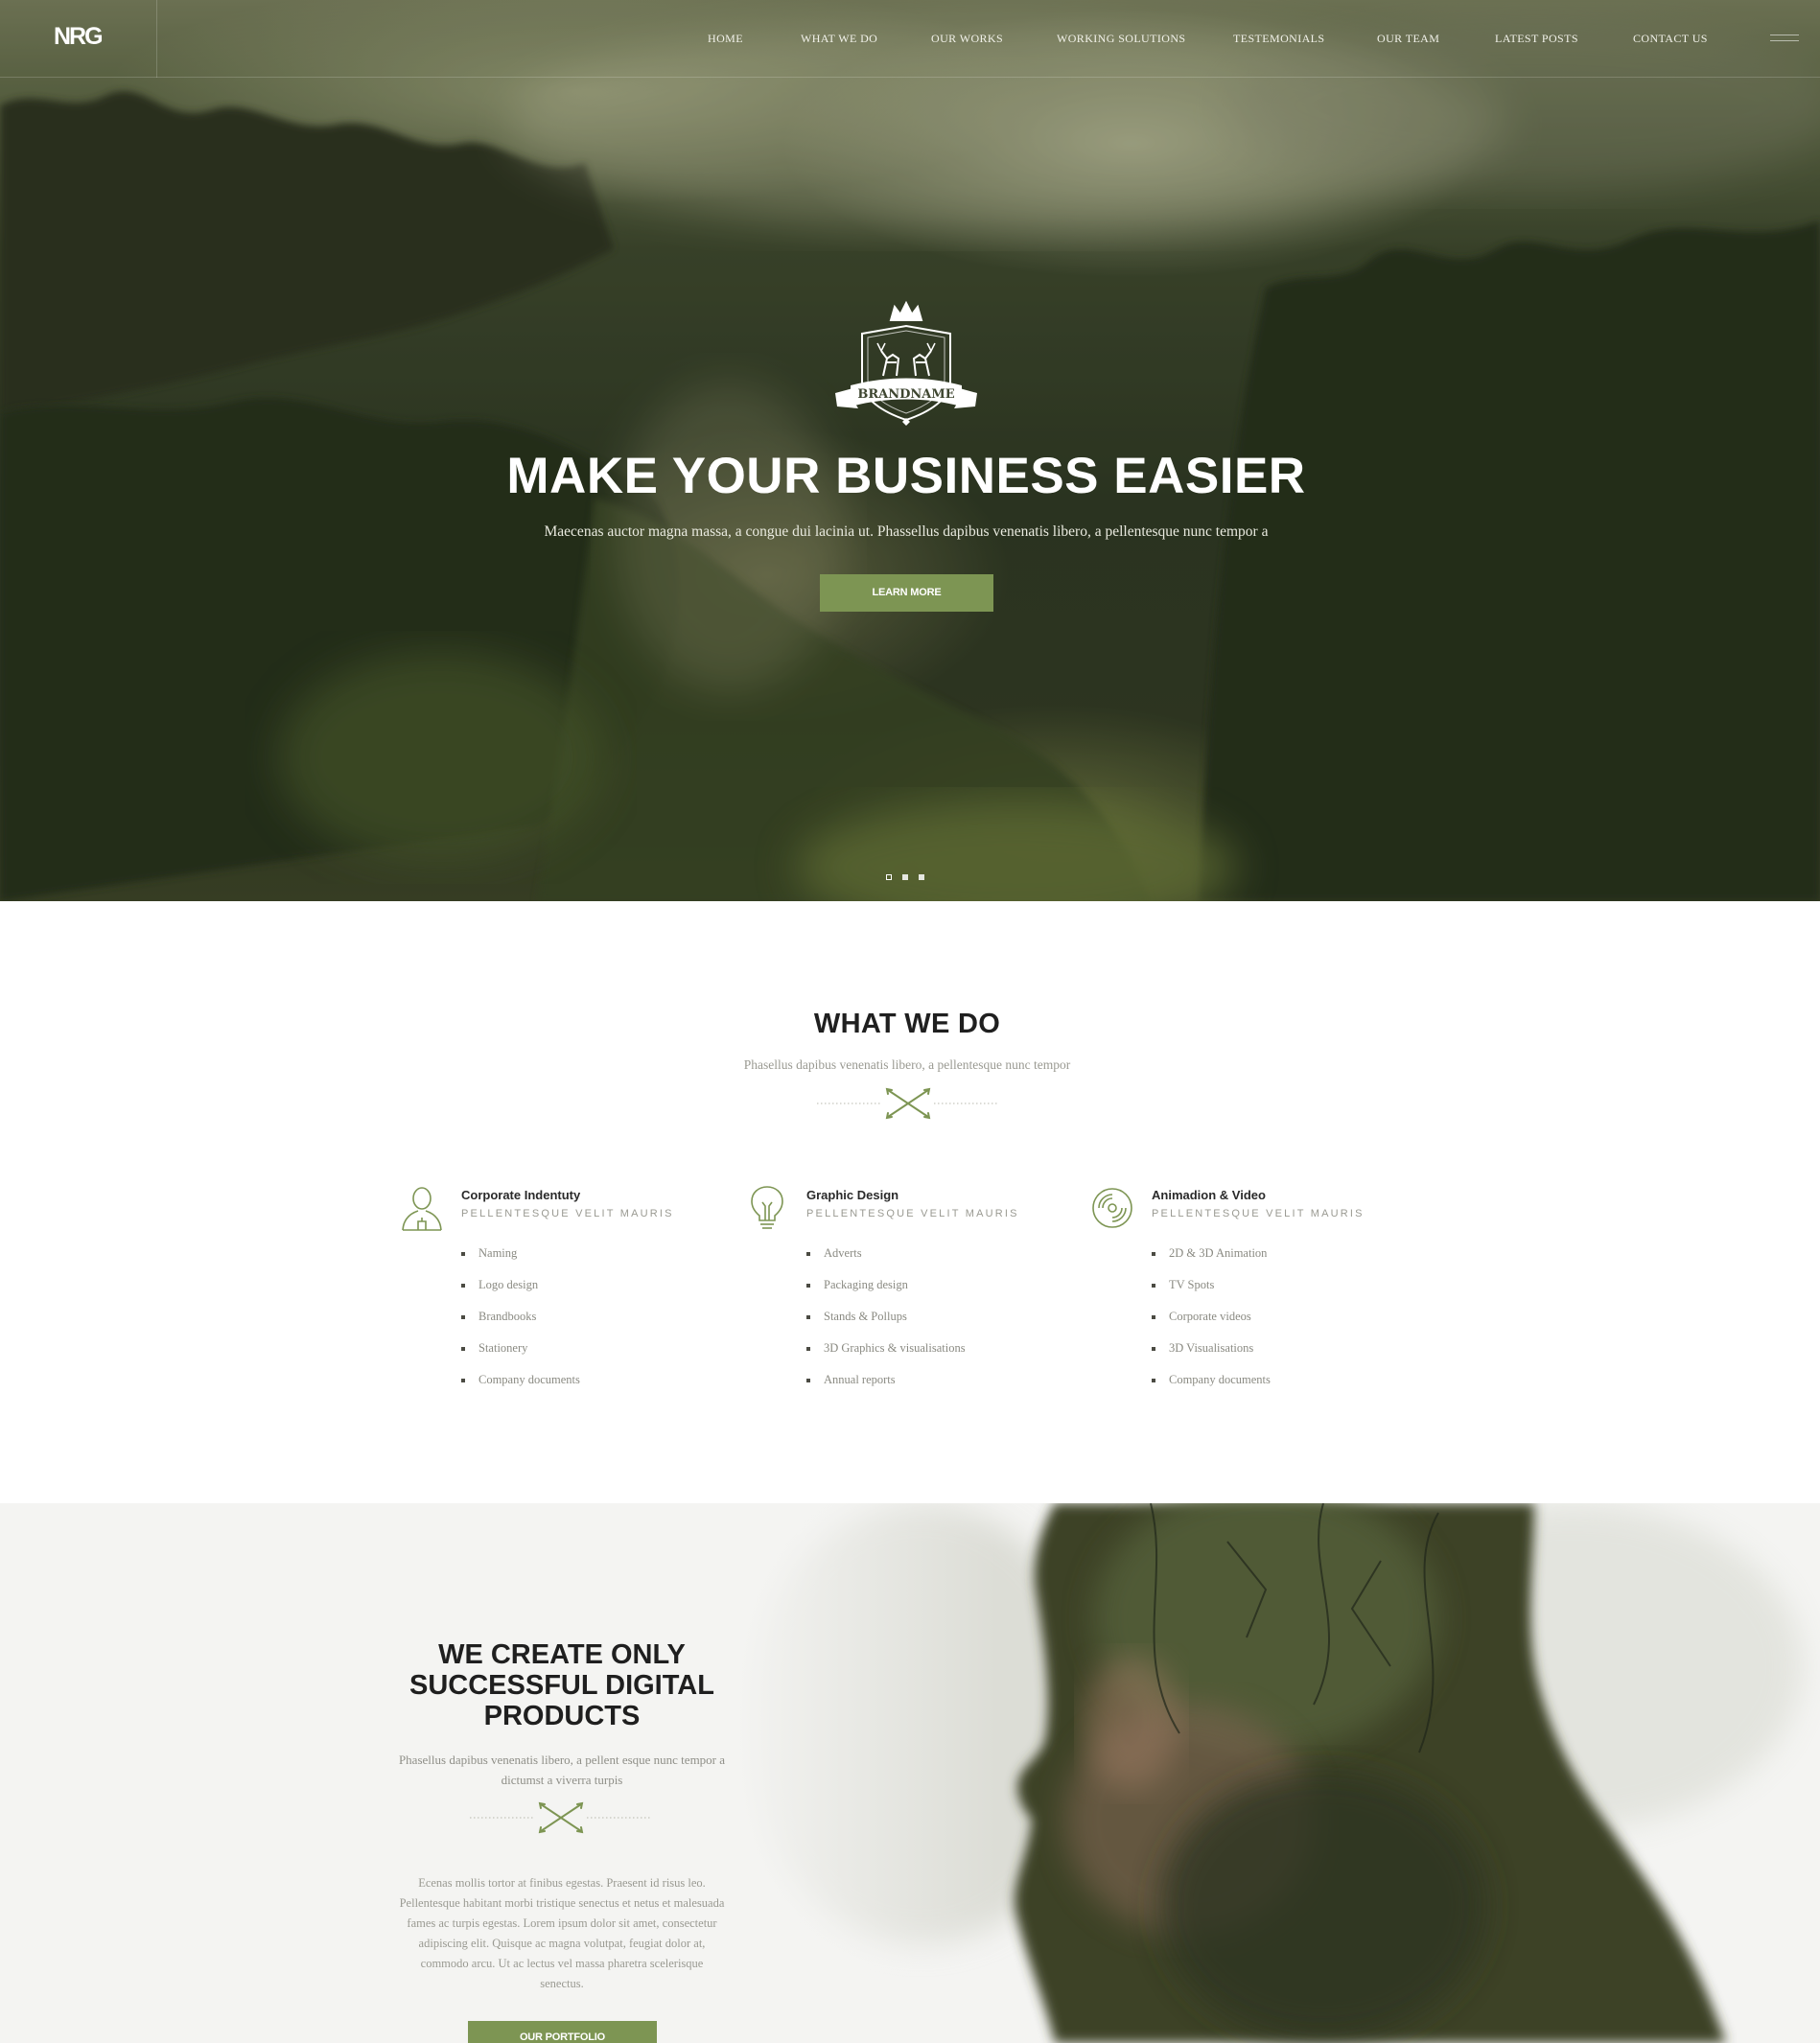 Image resolution: width=1820 pixels, height=2043 pixels. What do you see at coordinates (422, 1209) in the screenshot?
I see `person-icon` at bounding box center [422, 1209].